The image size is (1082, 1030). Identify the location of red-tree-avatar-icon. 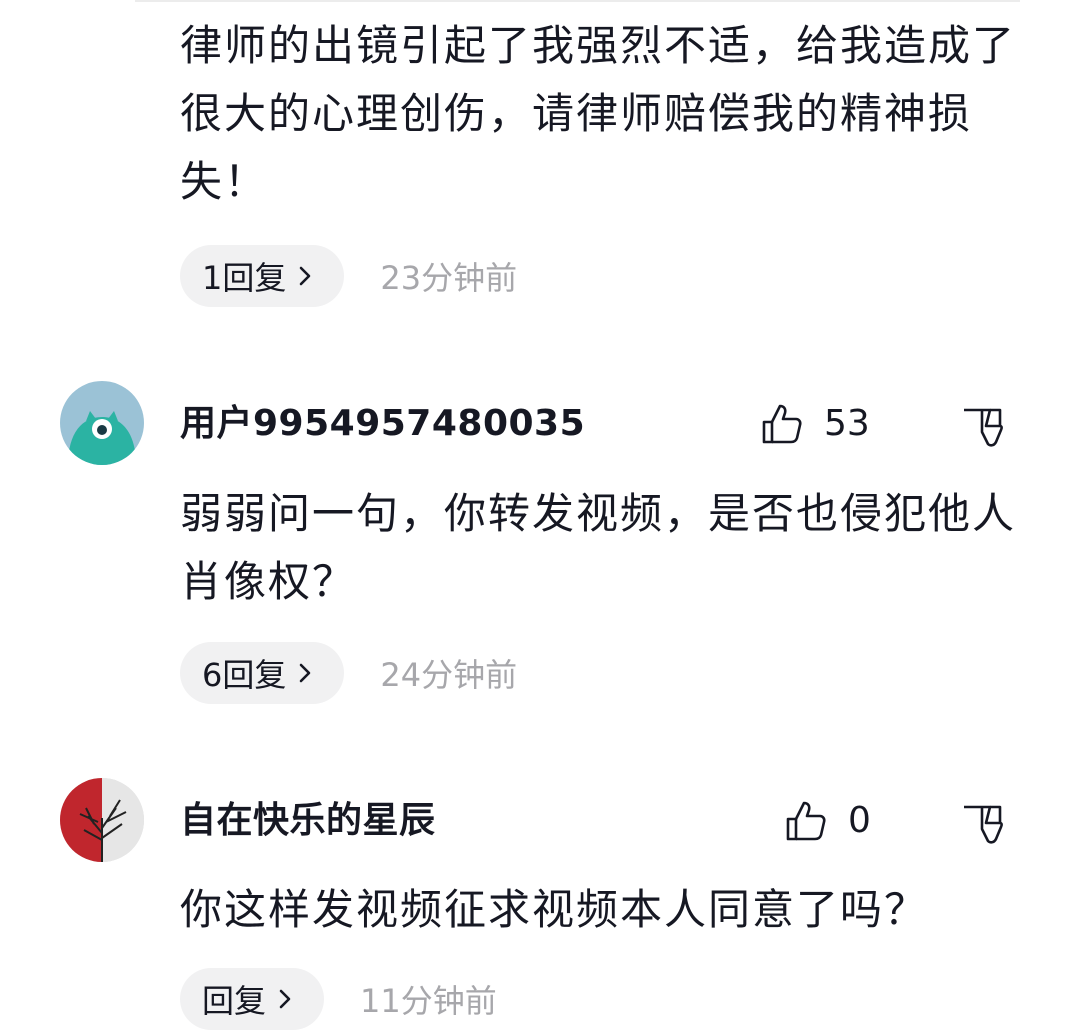
(102, 820).